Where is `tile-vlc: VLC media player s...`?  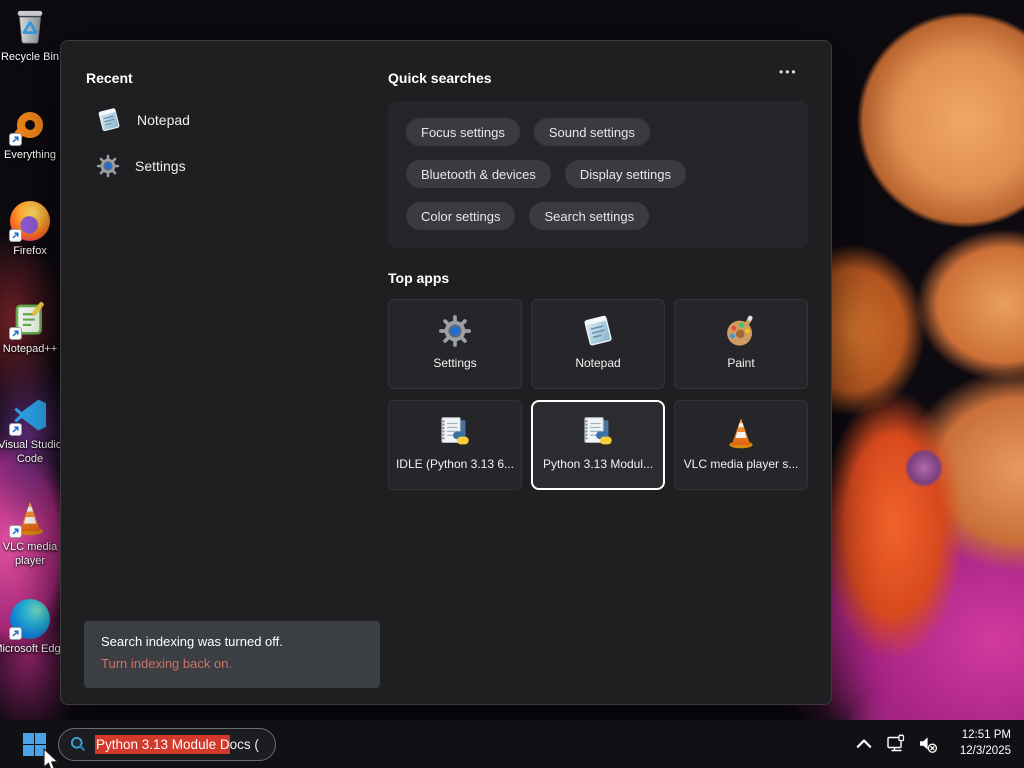 tile-vlc: VLC media player s... is located at coordinates (741, 445).